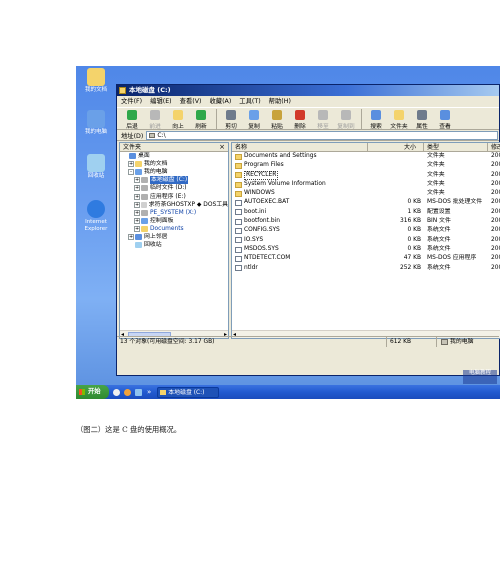  What do you see at coordinates (445, 119) in the screenshot?
I see `views-button: 查看` at bounding box center [445, 119].